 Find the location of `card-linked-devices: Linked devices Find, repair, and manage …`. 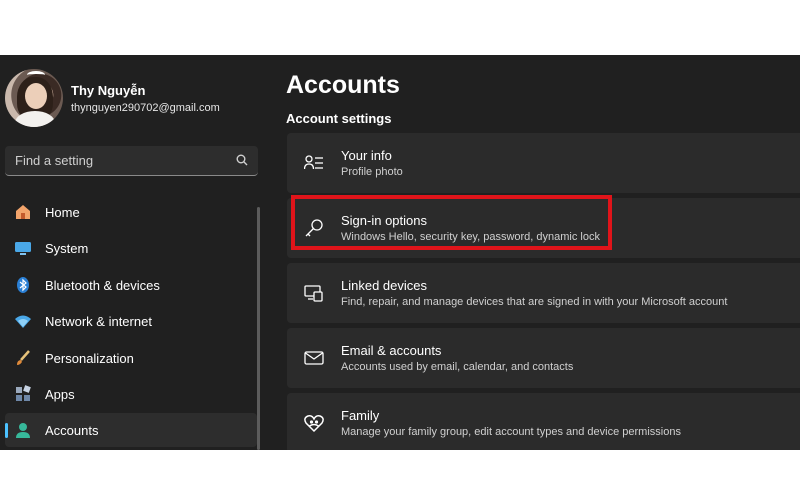

card-linked-devices: Linked devices Find, repair, and manage … is located at coordinates (543, 293).